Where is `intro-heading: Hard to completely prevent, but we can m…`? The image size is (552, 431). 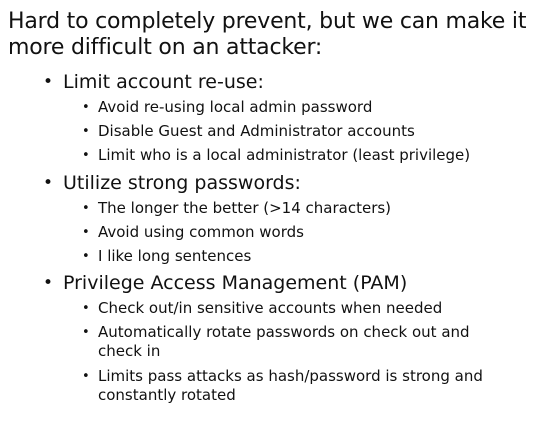 intro-heading: Hard to completely prevent, but we can m… is located at coordinates (267, 34).